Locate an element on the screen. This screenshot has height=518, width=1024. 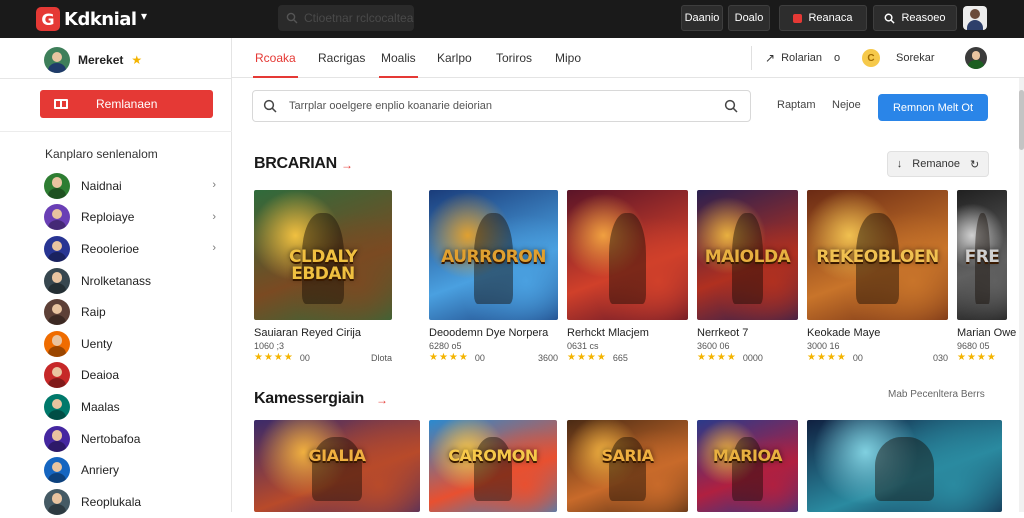
tab-0: Rcoaka is located at coordinates (275, 58).